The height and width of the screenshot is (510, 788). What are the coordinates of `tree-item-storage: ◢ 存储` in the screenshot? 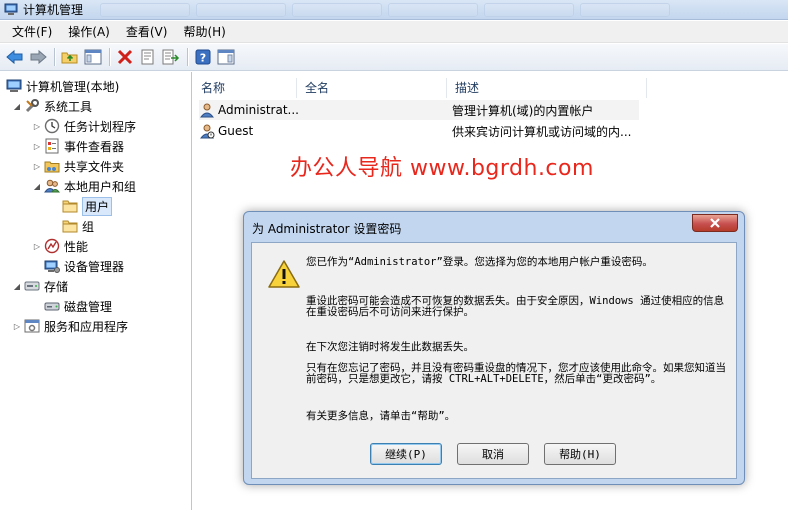 It's located at (40, 286).